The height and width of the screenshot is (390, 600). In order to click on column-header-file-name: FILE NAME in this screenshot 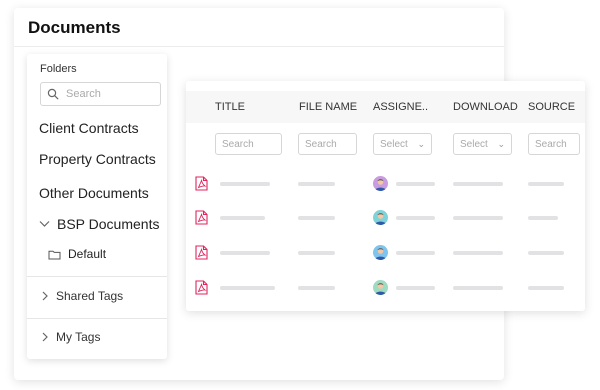, I will do `click(328, 107)`.